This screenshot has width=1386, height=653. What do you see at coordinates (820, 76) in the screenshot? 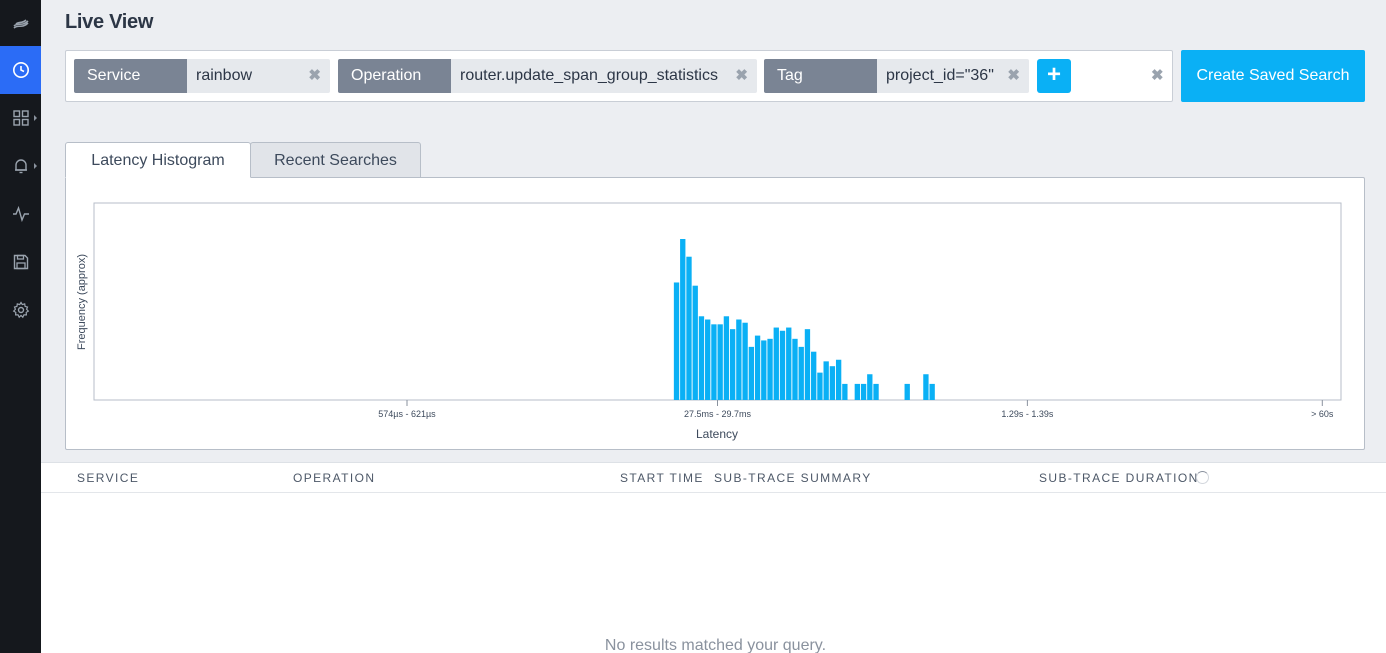
I see `chip-key: Tag` at bounding box center [820, 76].